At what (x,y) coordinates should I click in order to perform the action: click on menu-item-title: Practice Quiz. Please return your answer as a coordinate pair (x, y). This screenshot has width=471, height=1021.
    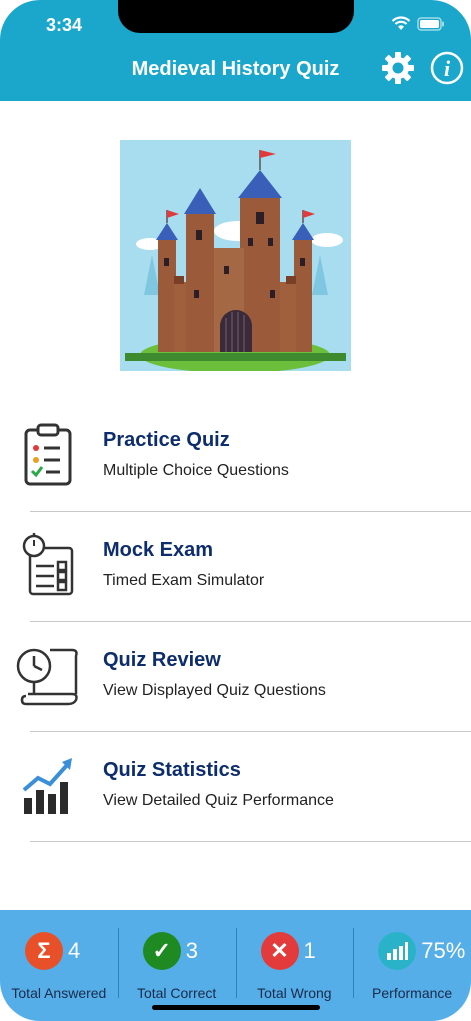
    Looking at the image, I should click on (166, 440).